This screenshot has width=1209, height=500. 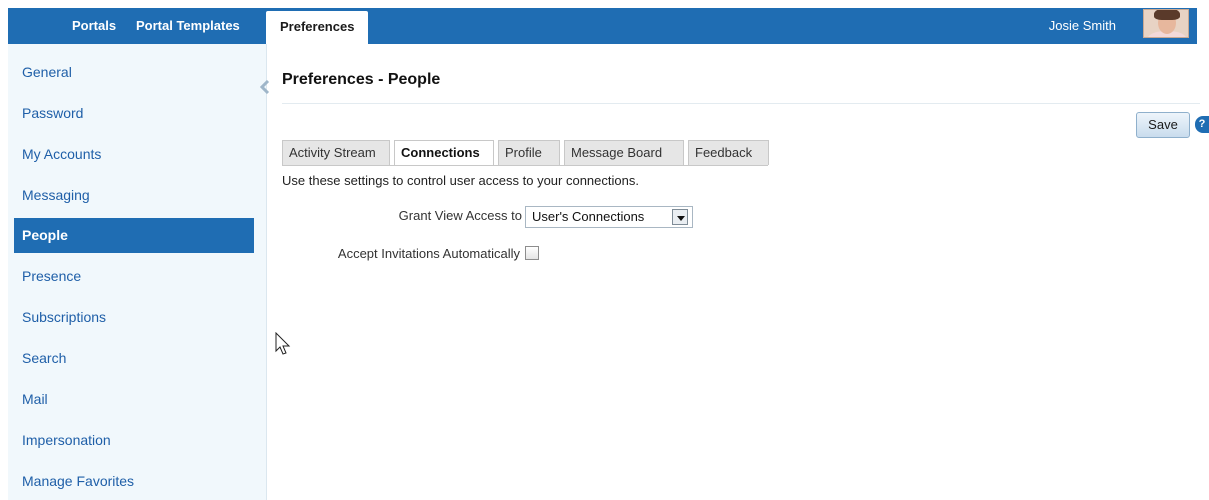 What do you see at coordinates (94, 26) in the screenshot?
I see `tab-portals: Portals` at bounding box center [94, 26].